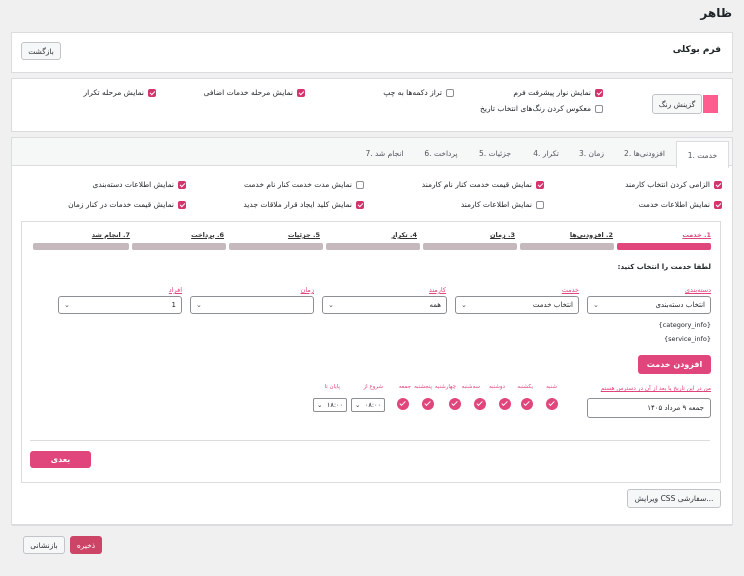  What do you see at coordinates (403, 404) in the screenshot?
I see `day-checkbox-friday` at bounding box center [403, 404].